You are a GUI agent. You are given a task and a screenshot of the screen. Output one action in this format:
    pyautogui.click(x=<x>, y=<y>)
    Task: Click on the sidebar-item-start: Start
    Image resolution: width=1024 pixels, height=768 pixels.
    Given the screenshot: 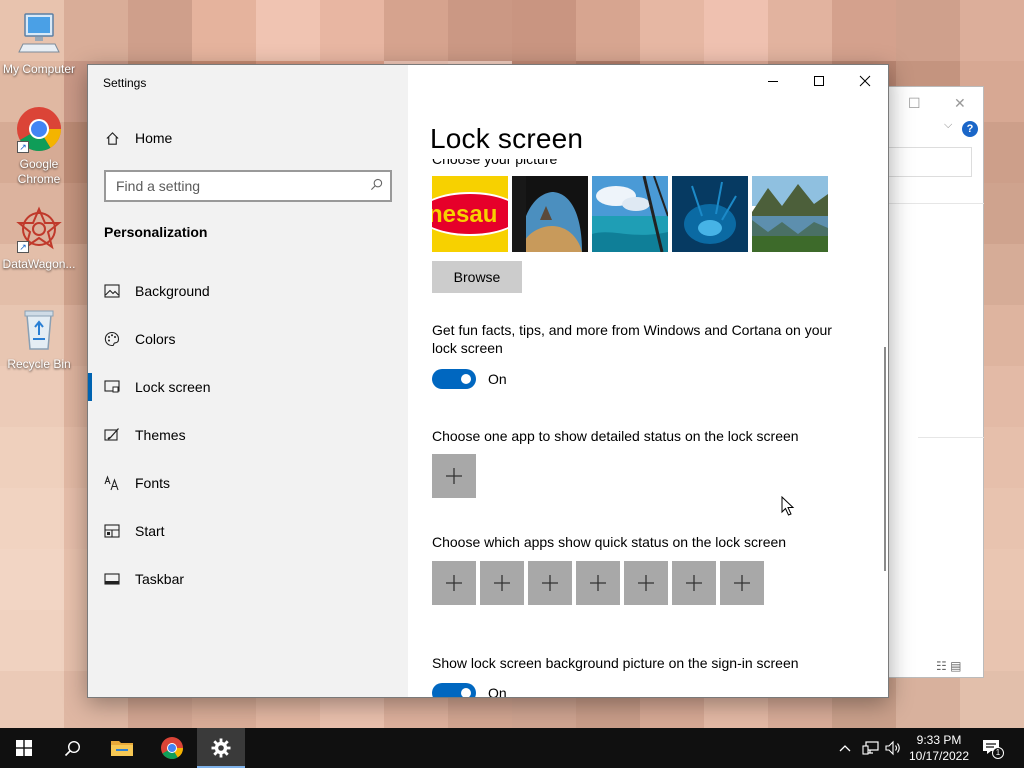 What is the action you would take?
    pyautogui.click(x=248, y=531)
    